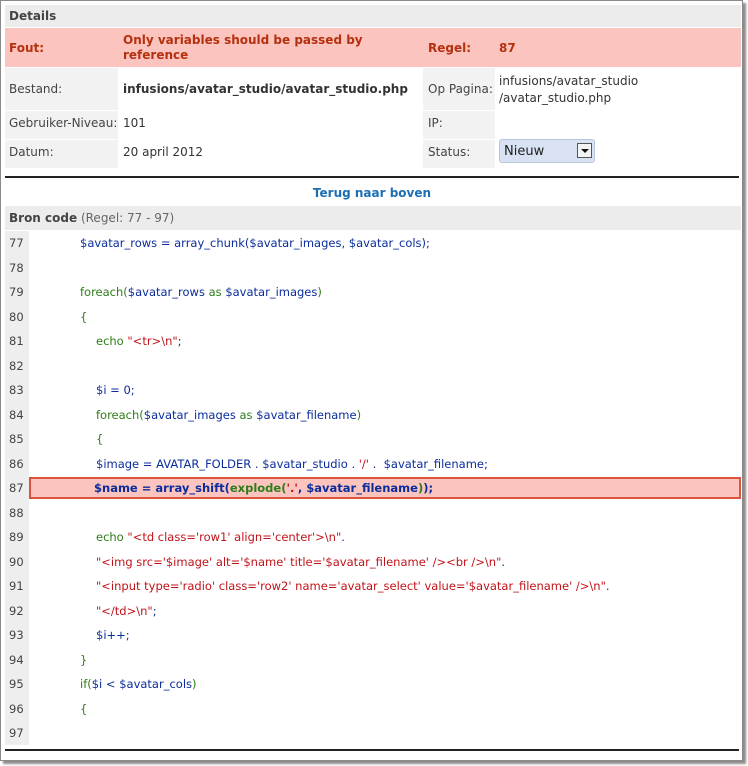 This screenshot has width=748, height=766. I want to click on code-token: = AVATAR_FOLDER ., so click(201, 463).